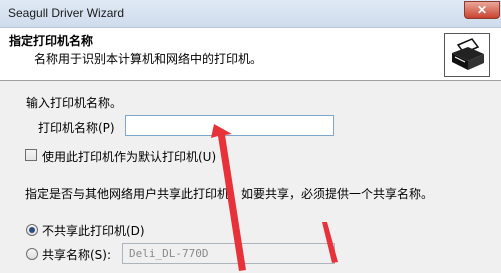 This screenshot has width=501, height=273. I want to click on annotation-arrows, so click(274, 197).